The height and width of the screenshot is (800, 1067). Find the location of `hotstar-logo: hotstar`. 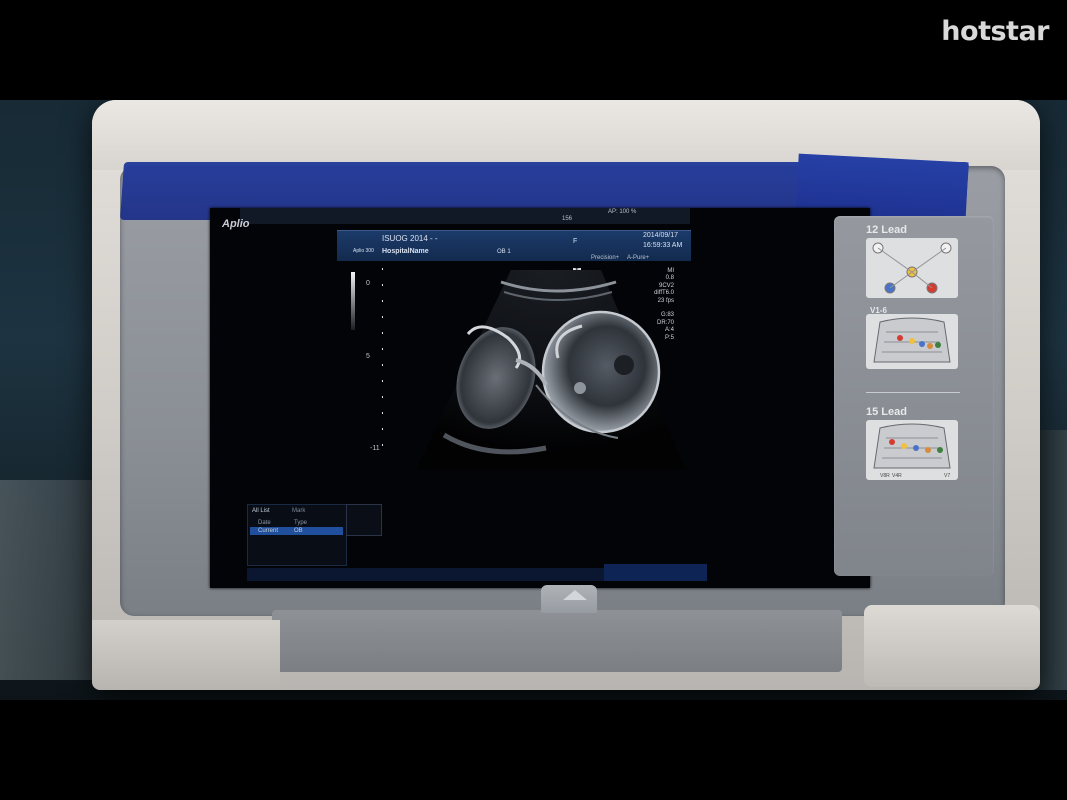

hotstar-logo: hotstar is located at coordinates (995, 31).